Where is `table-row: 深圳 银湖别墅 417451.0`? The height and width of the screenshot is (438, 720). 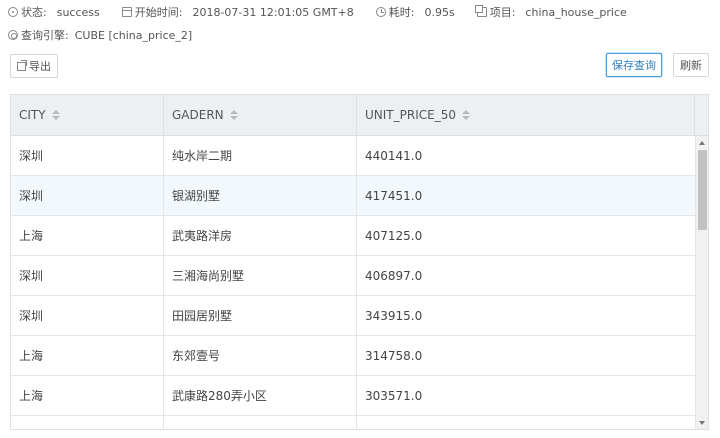
table-row: 深圳 银湖别墅 417451.0 is located at coordinates (353, 196).